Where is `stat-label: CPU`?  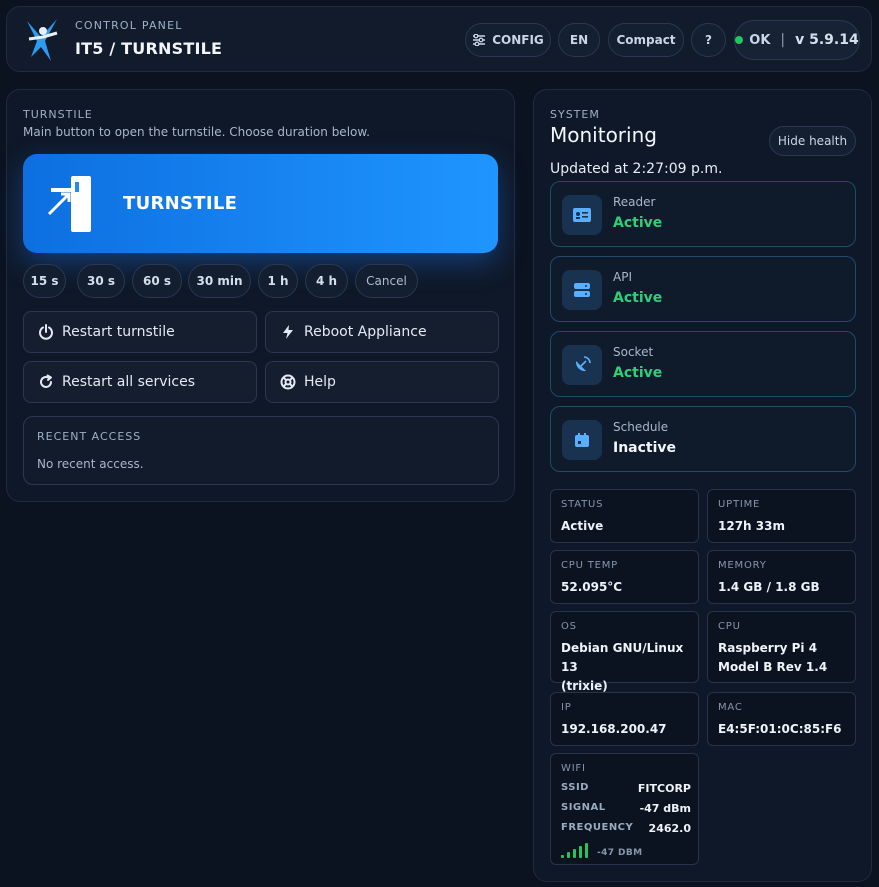 stat-label: CPU is located at coordinates (729, 626).